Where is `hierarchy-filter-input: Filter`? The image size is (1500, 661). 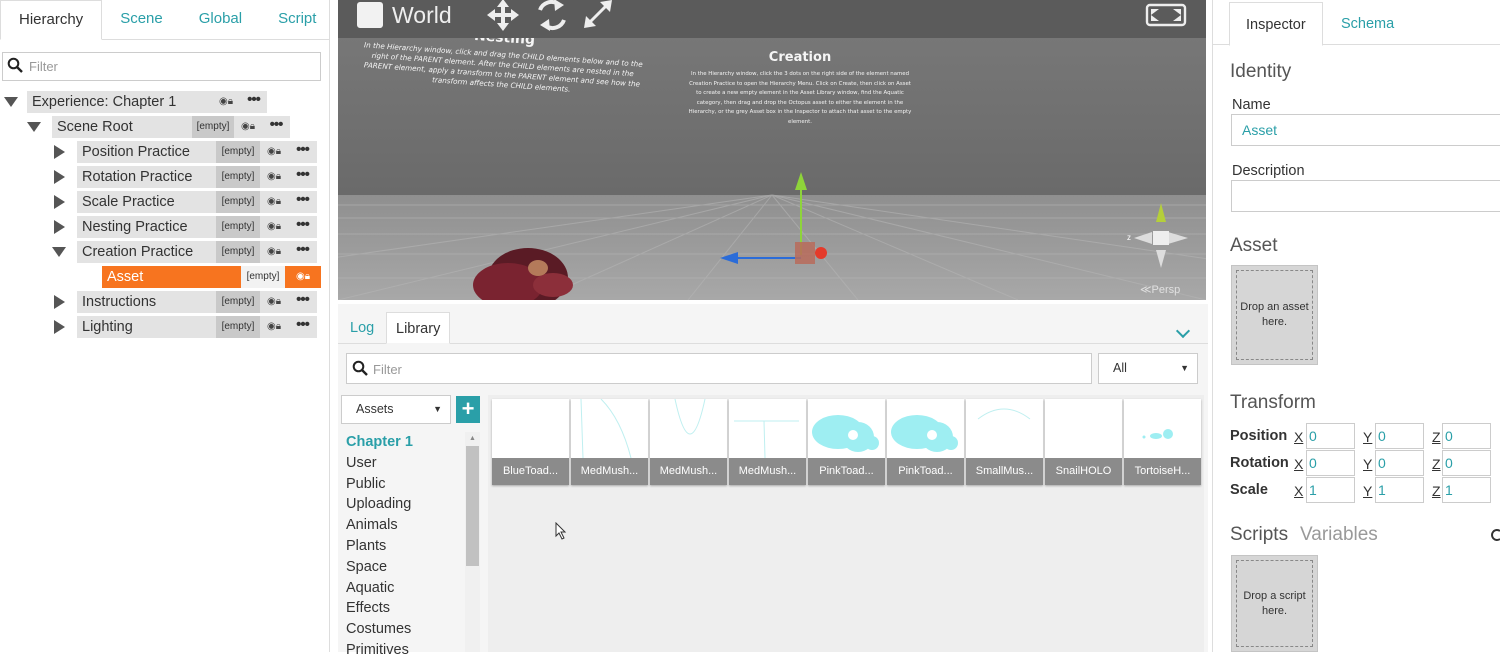 hierarchy-filter-input: Filter is located at coordinates (161, 66).